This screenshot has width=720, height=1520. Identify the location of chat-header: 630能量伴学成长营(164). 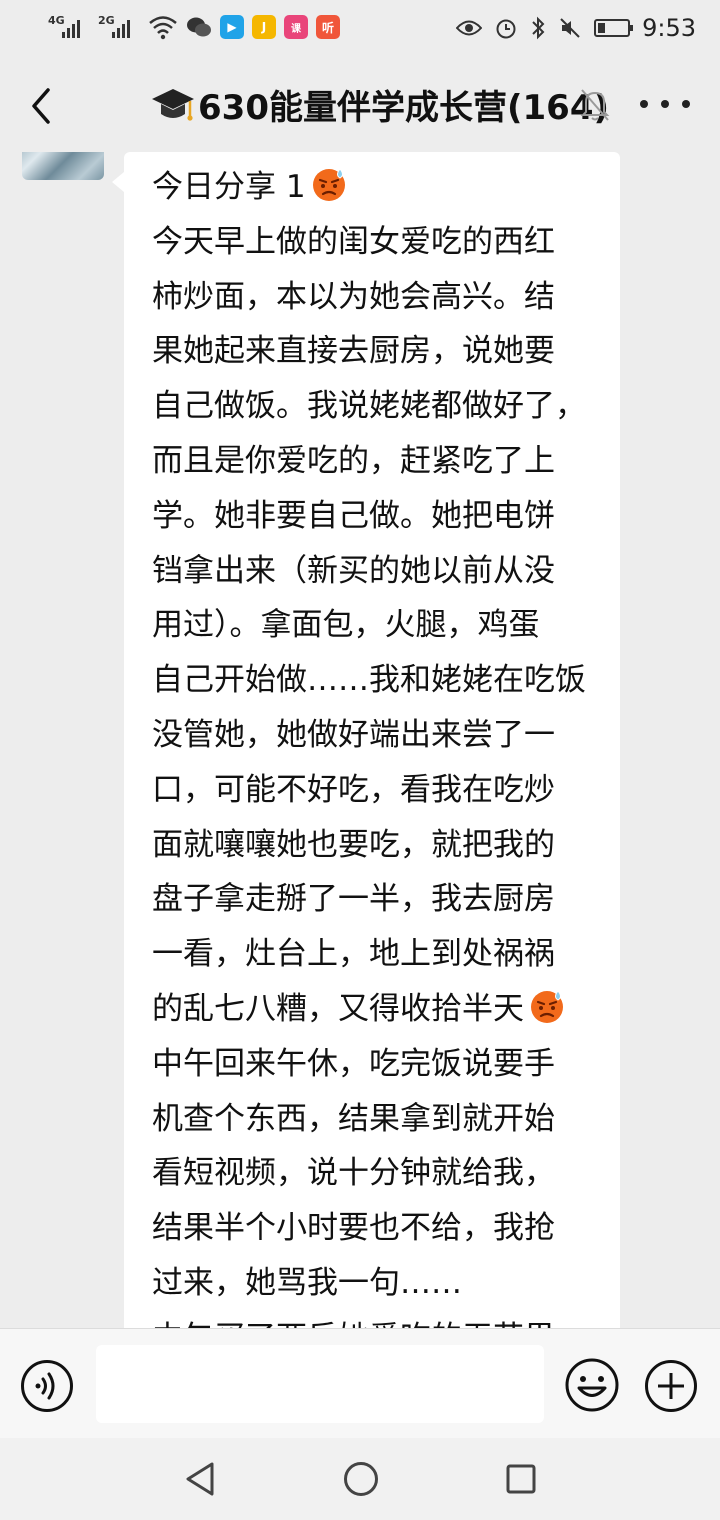
(360, 106).